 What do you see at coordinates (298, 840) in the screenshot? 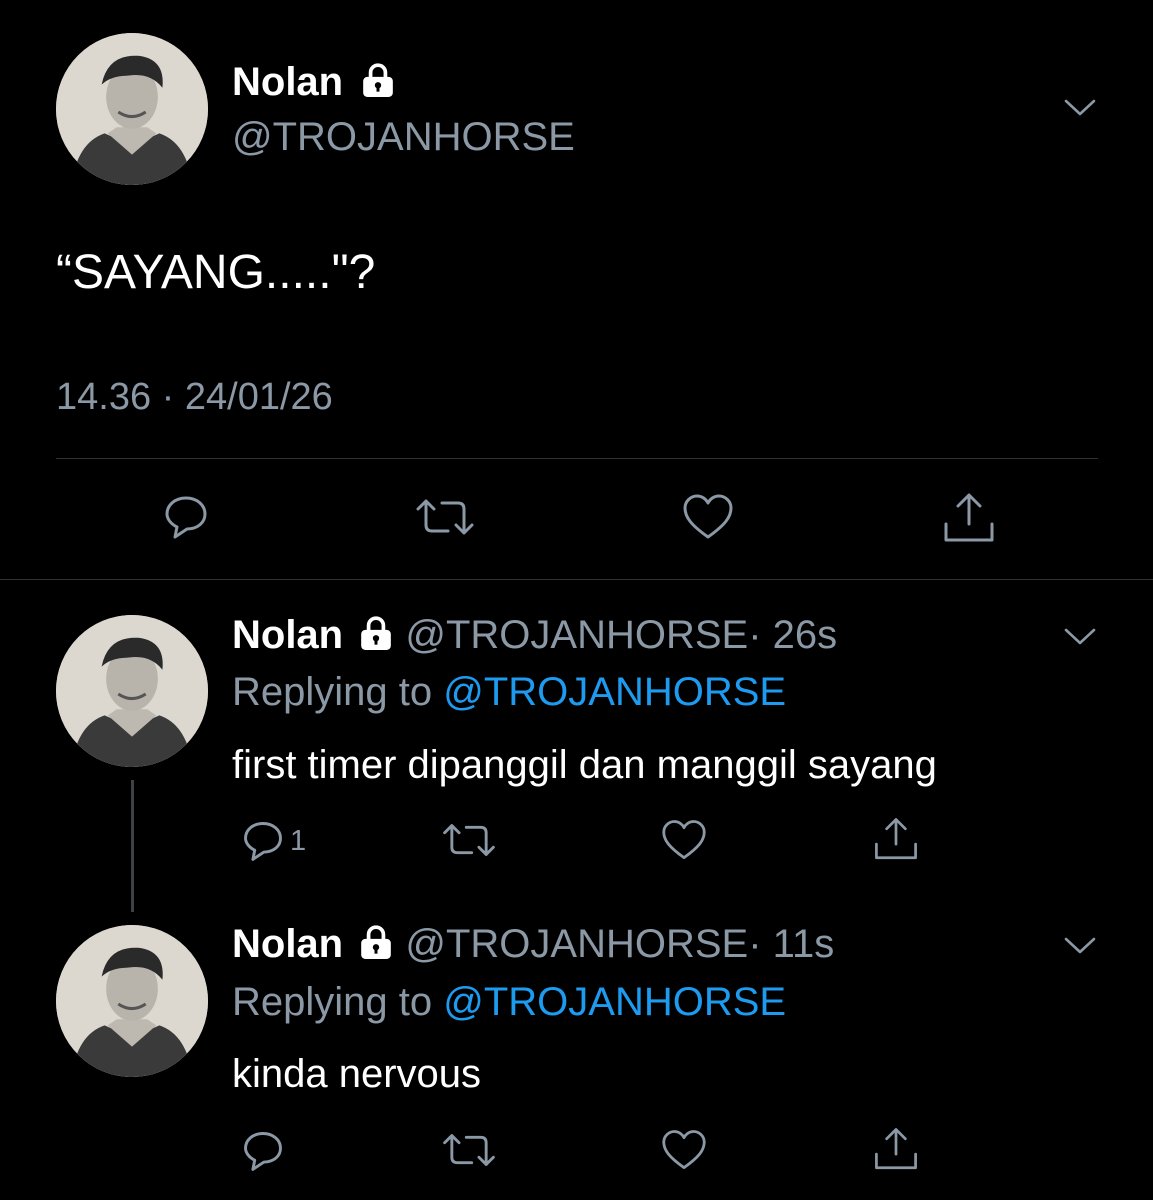
I see `reply-count: 1` at bounding box center [298, 840].